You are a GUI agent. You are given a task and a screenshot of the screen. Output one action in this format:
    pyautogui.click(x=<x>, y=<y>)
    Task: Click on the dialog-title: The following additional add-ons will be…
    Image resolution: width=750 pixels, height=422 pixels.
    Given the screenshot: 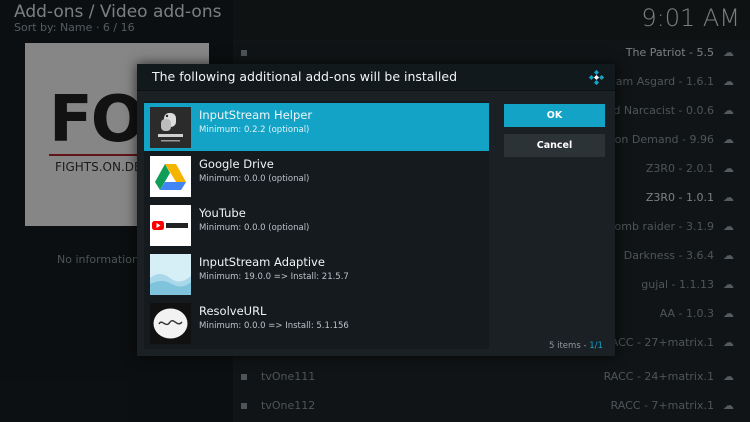 What is the action you would take?
    pyautogui.click(x=305, y=76)
    